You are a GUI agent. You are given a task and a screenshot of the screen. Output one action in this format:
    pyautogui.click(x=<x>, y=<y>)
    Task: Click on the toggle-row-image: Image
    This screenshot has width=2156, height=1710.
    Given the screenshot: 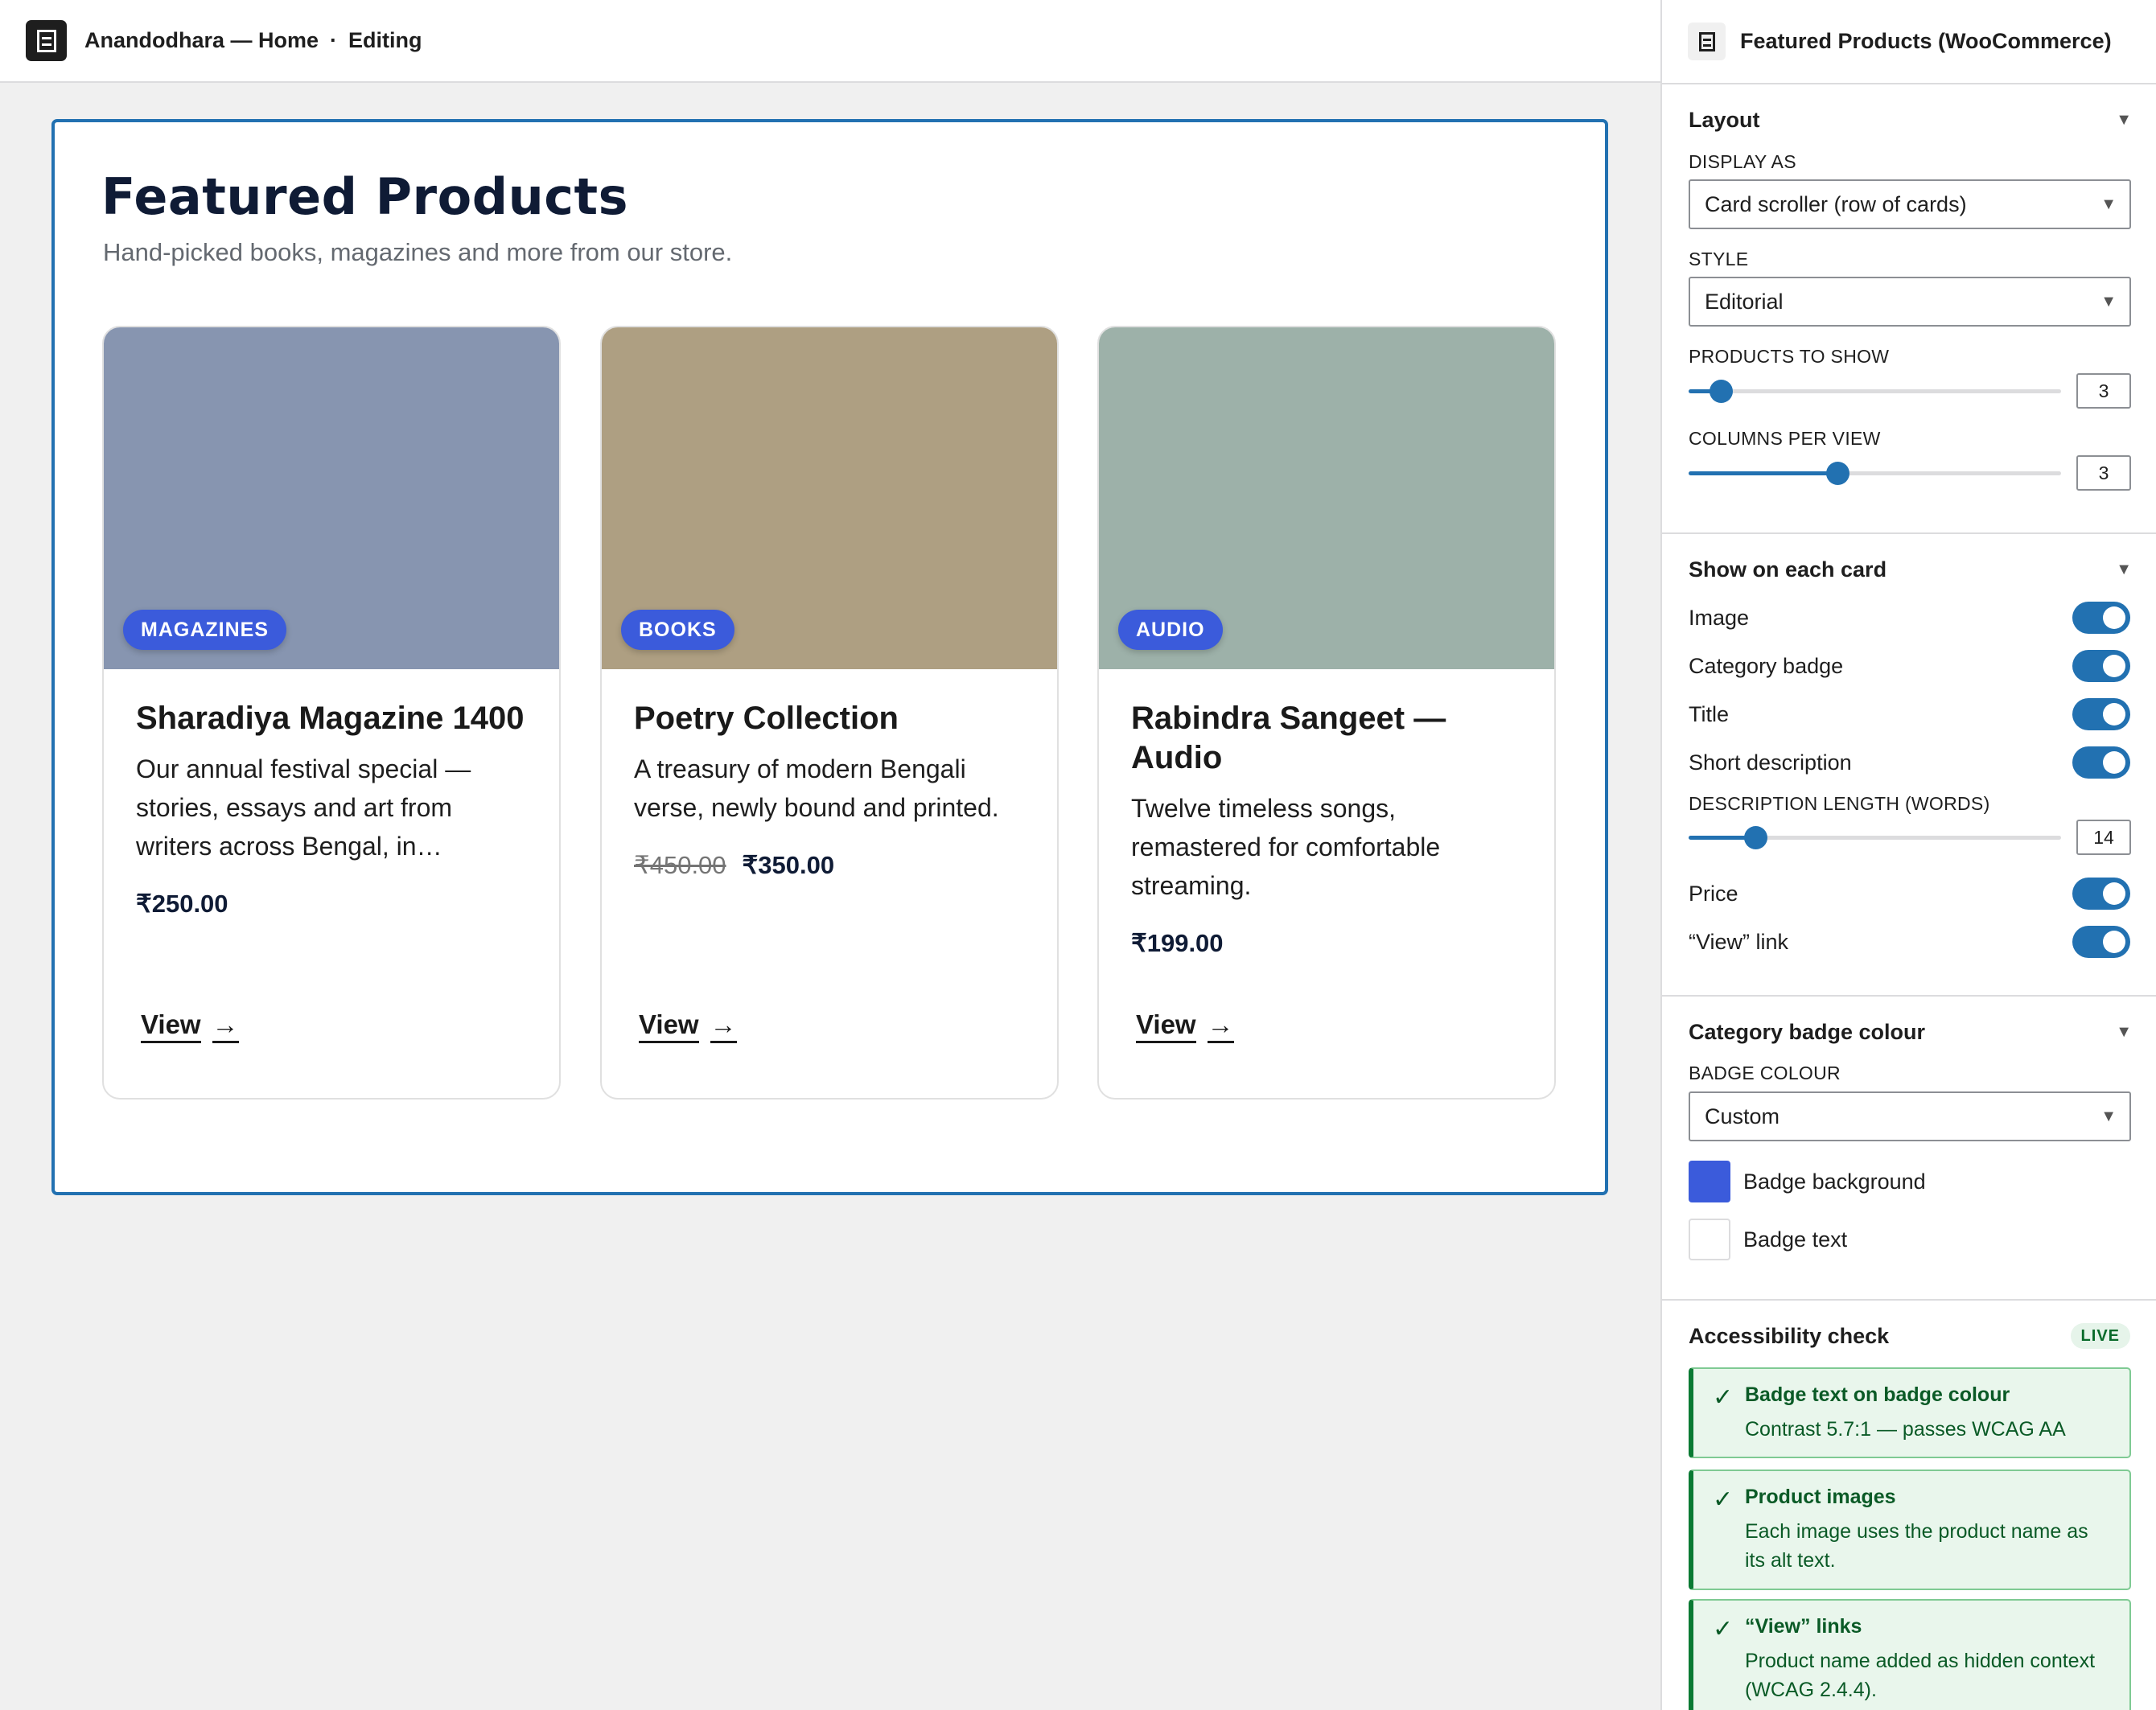 What is the action you would take?
    pyautogui.click(x=1909, y=617)
    